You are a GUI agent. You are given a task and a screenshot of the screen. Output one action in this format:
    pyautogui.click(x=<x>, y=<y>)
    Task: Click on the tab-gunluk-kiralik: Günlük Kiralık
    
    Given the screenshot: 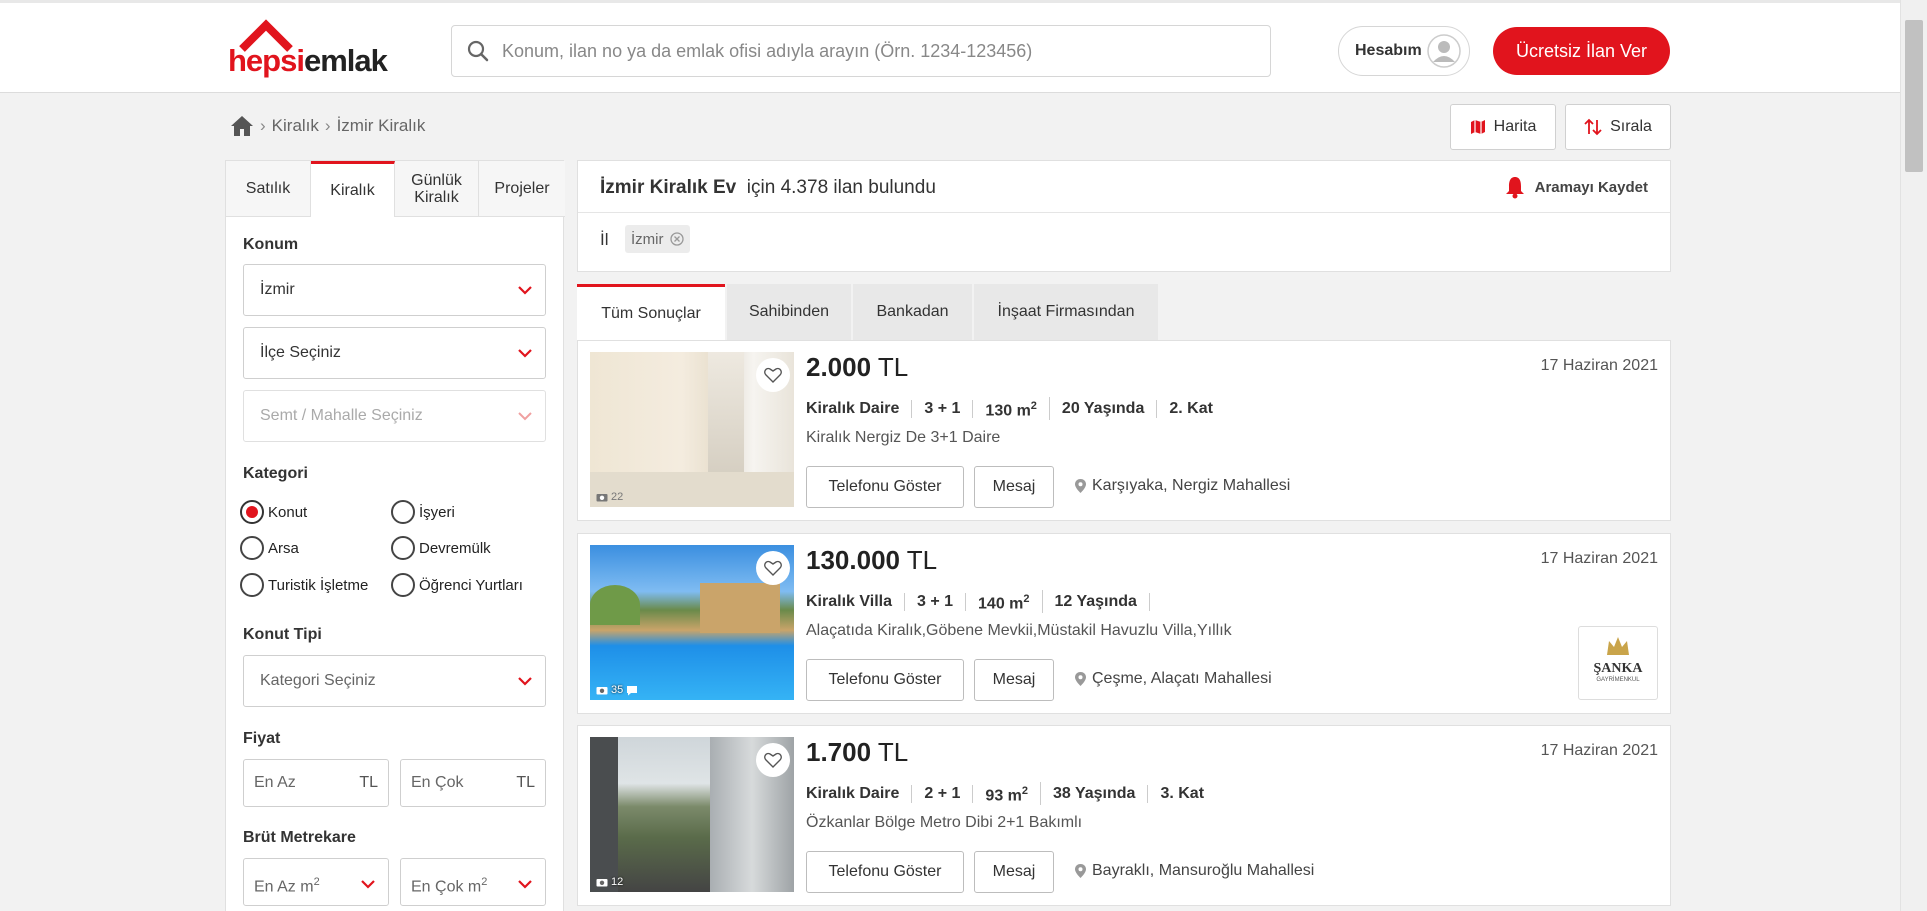 What is the action you would take?
    pyautogui.click(x=437, y=189)
    